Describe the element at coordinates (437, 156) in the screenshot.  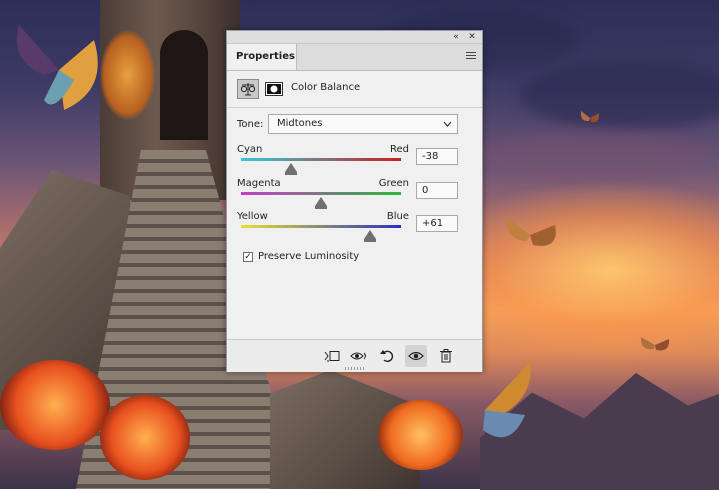
I see `cyan-red-value-field: -38` at that location.